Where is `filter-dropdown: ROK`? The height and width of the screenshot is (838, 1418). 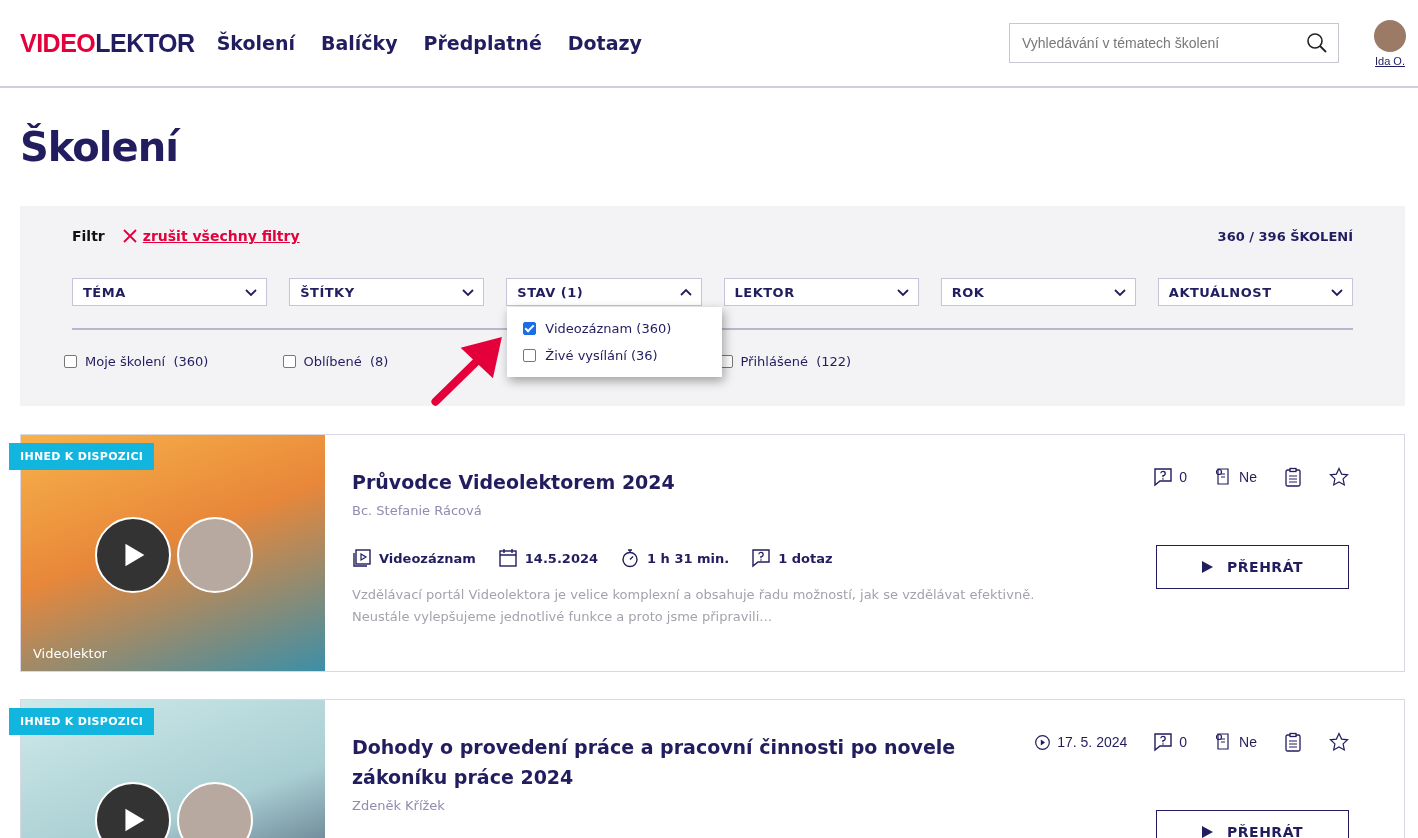
filter-dropdown: ROK is located at coordinates (1038, 292).